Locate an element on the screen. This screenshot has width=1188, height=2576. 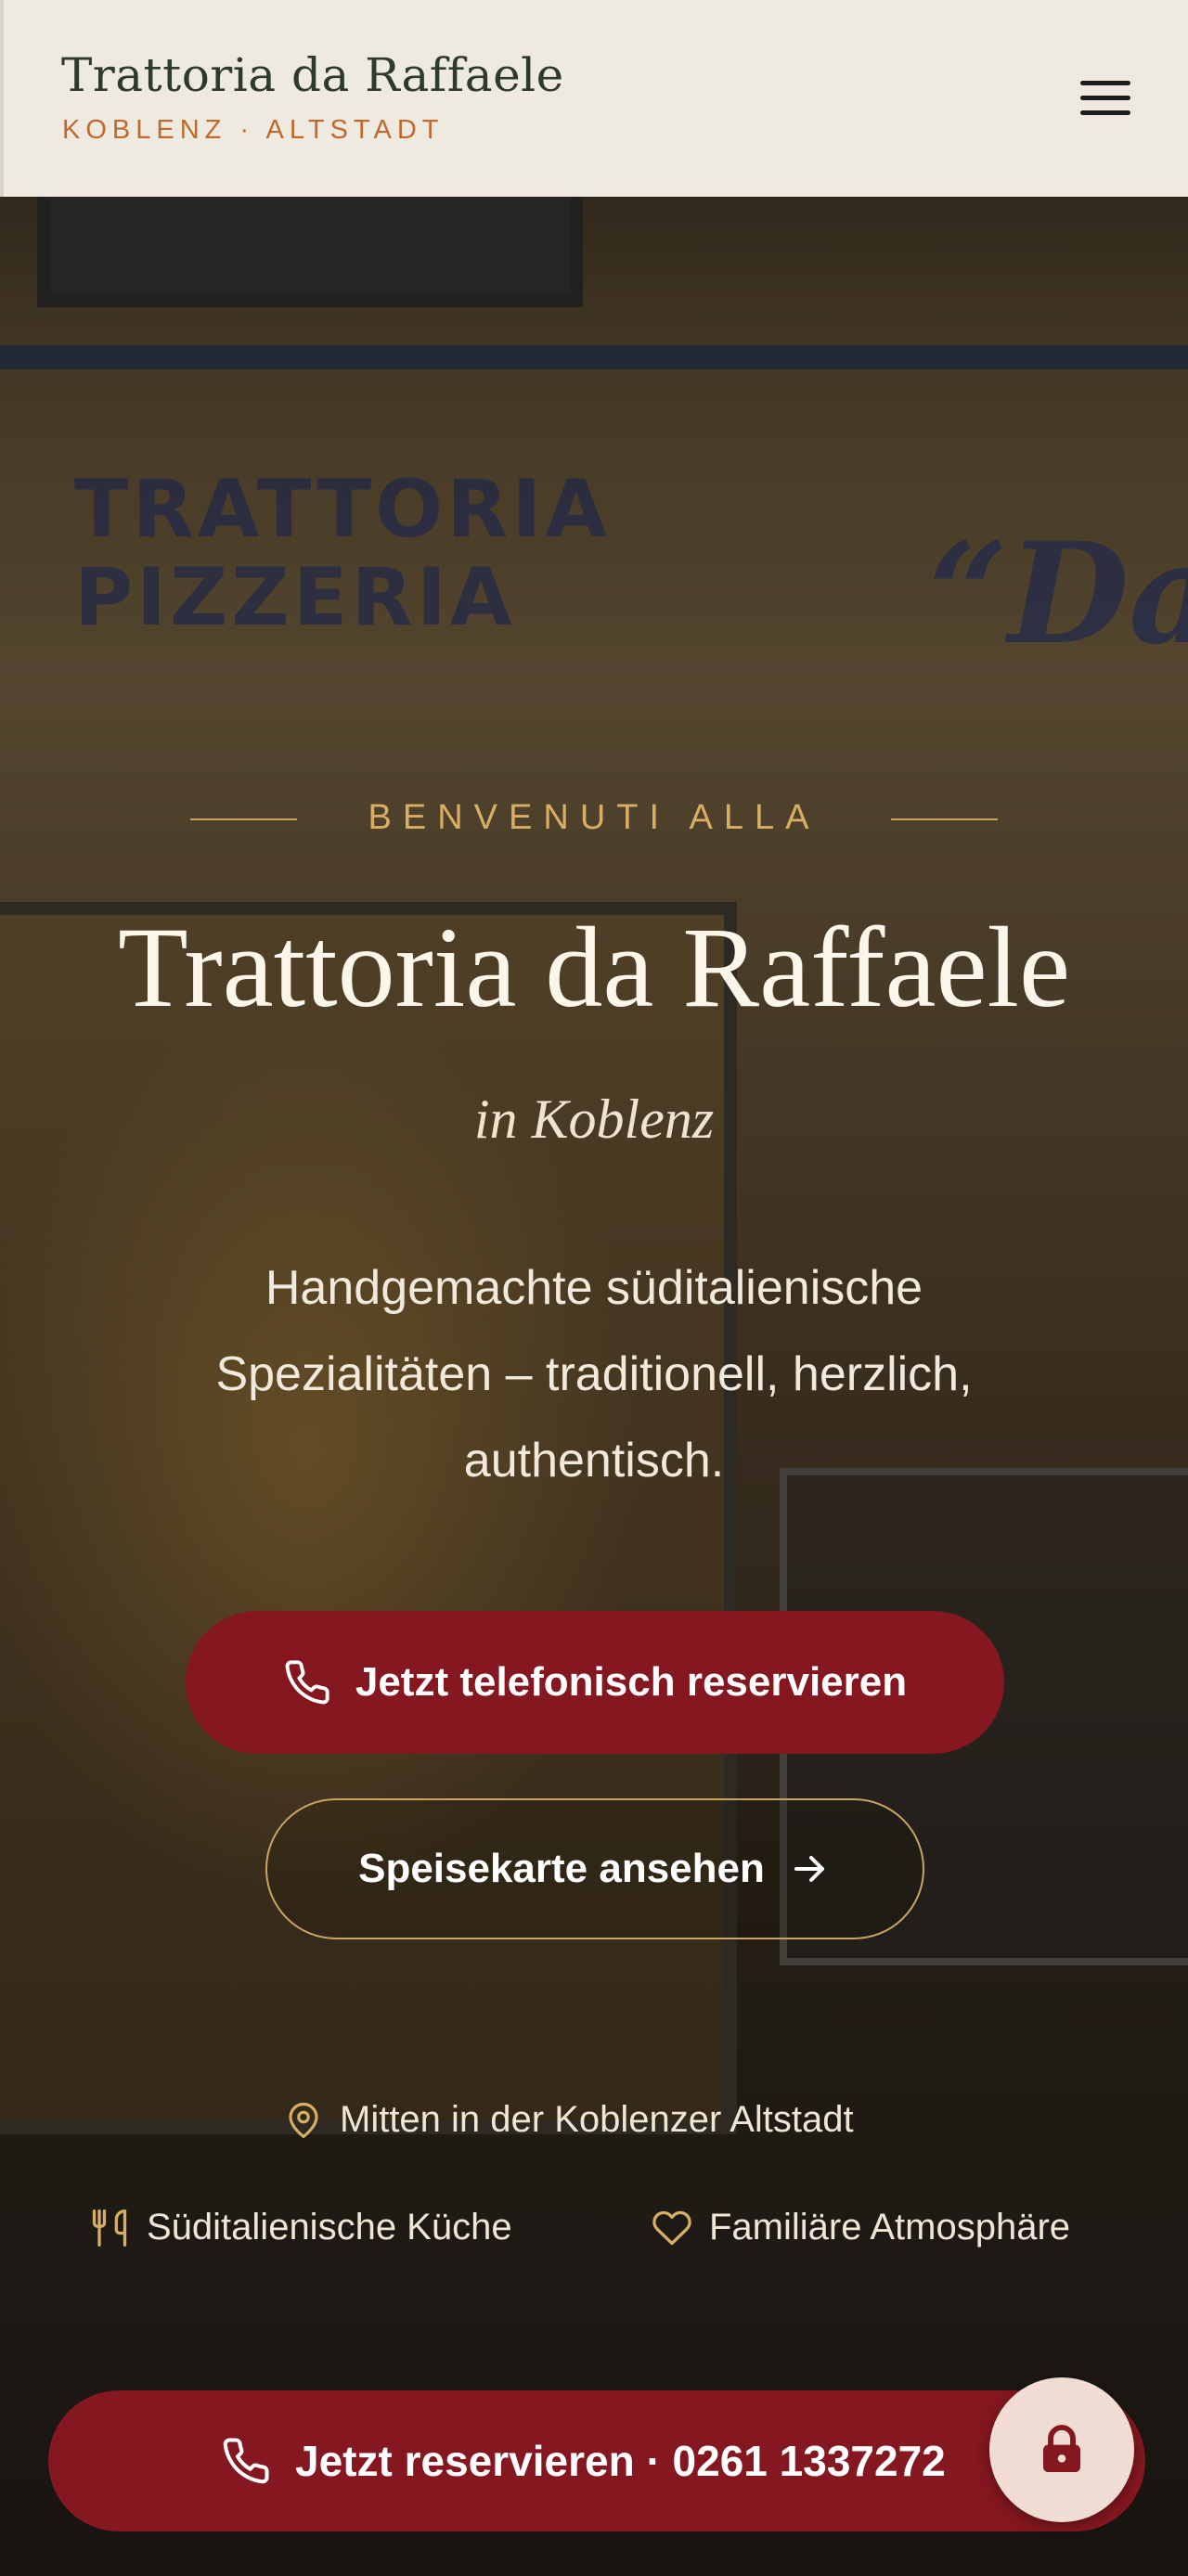
feature-location: Mitten in der Koblenzer Altstadt is located at coordinates (569, 2120).